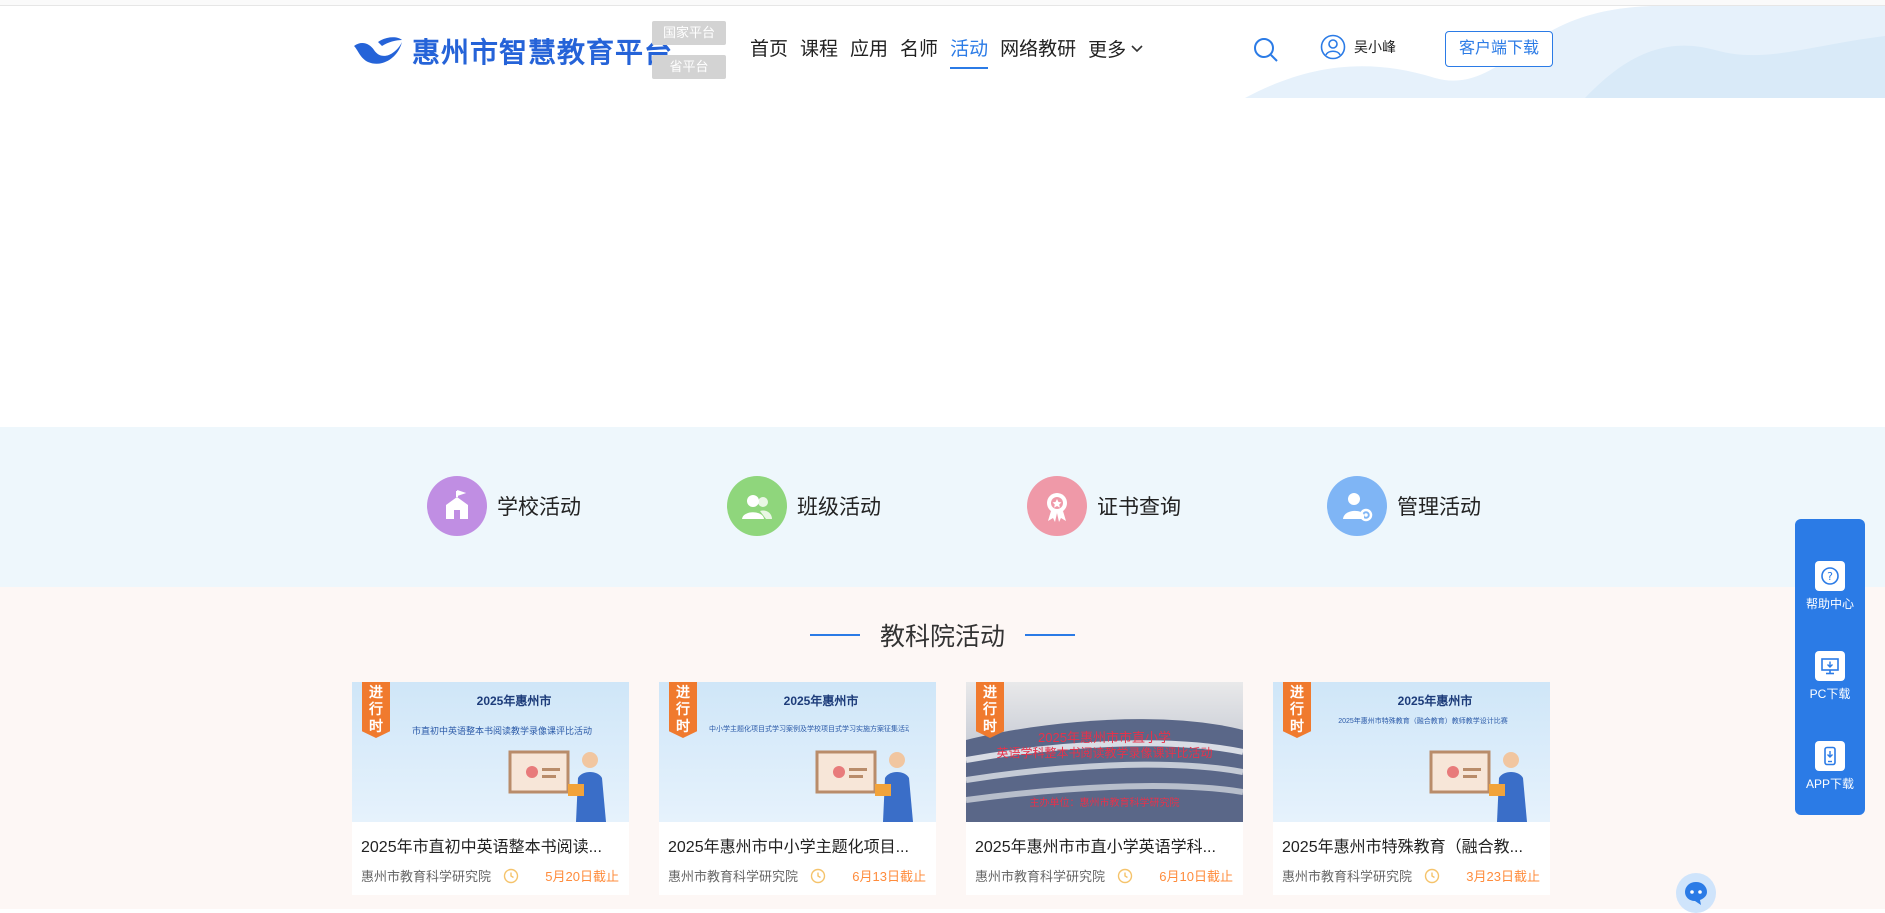 The image size is (1885, 913). Describe the element at coordinates (1104, 803) in the screenshot. I see `banner-footer: 主办单位：惠州市教育科学研究院` at that location.